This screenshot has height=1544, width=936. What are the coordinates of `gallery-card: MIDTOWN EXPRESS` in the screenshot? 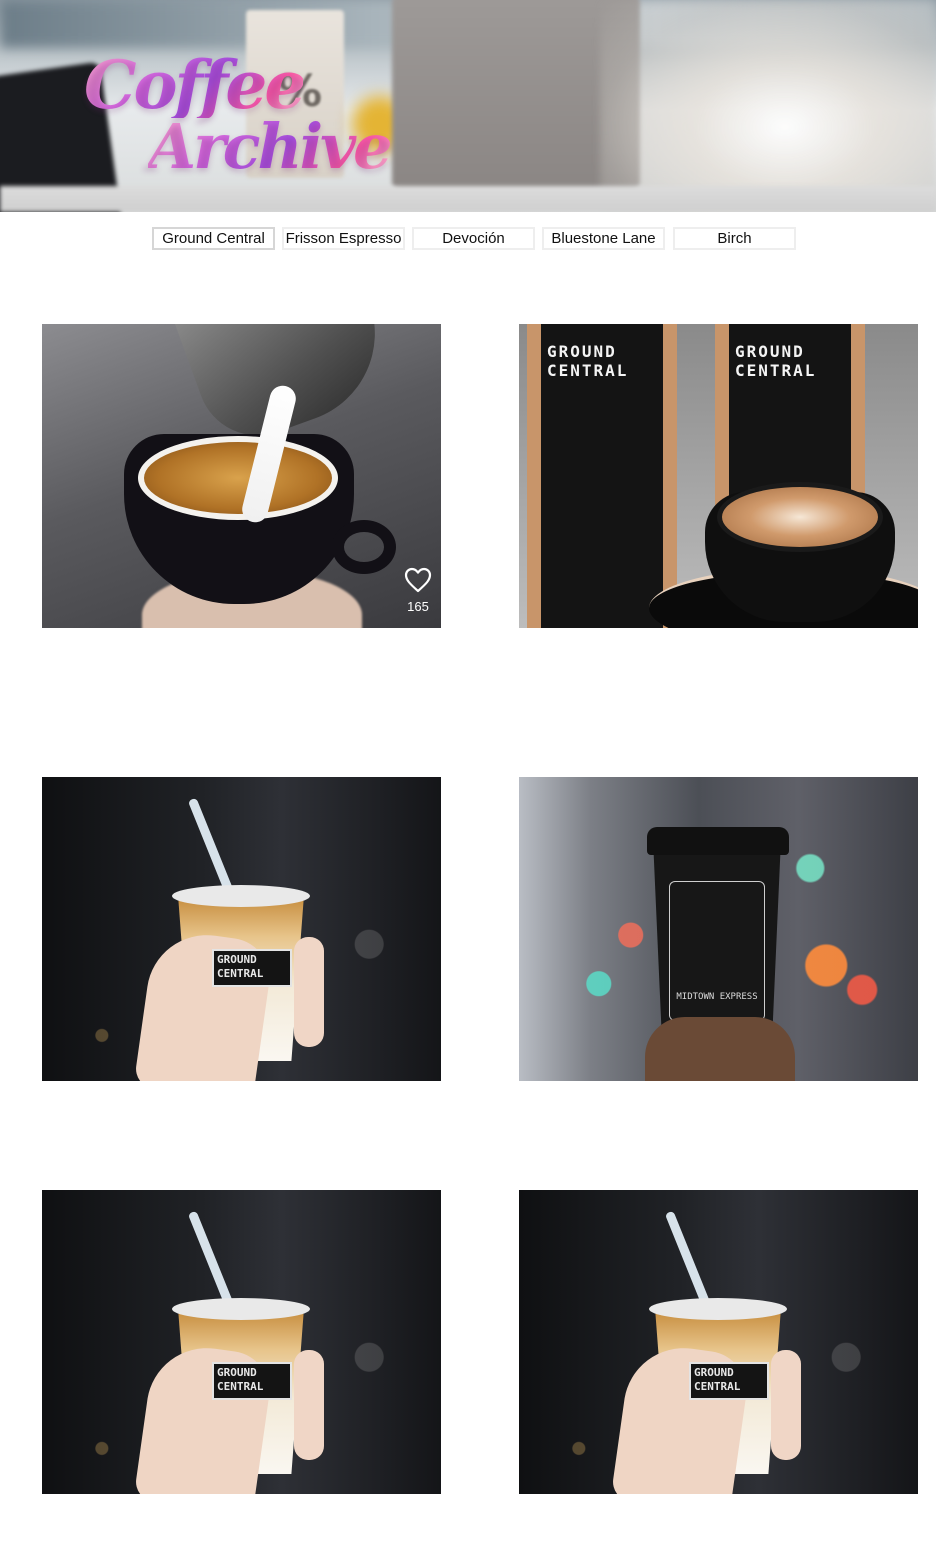 It's located at (718, 929).